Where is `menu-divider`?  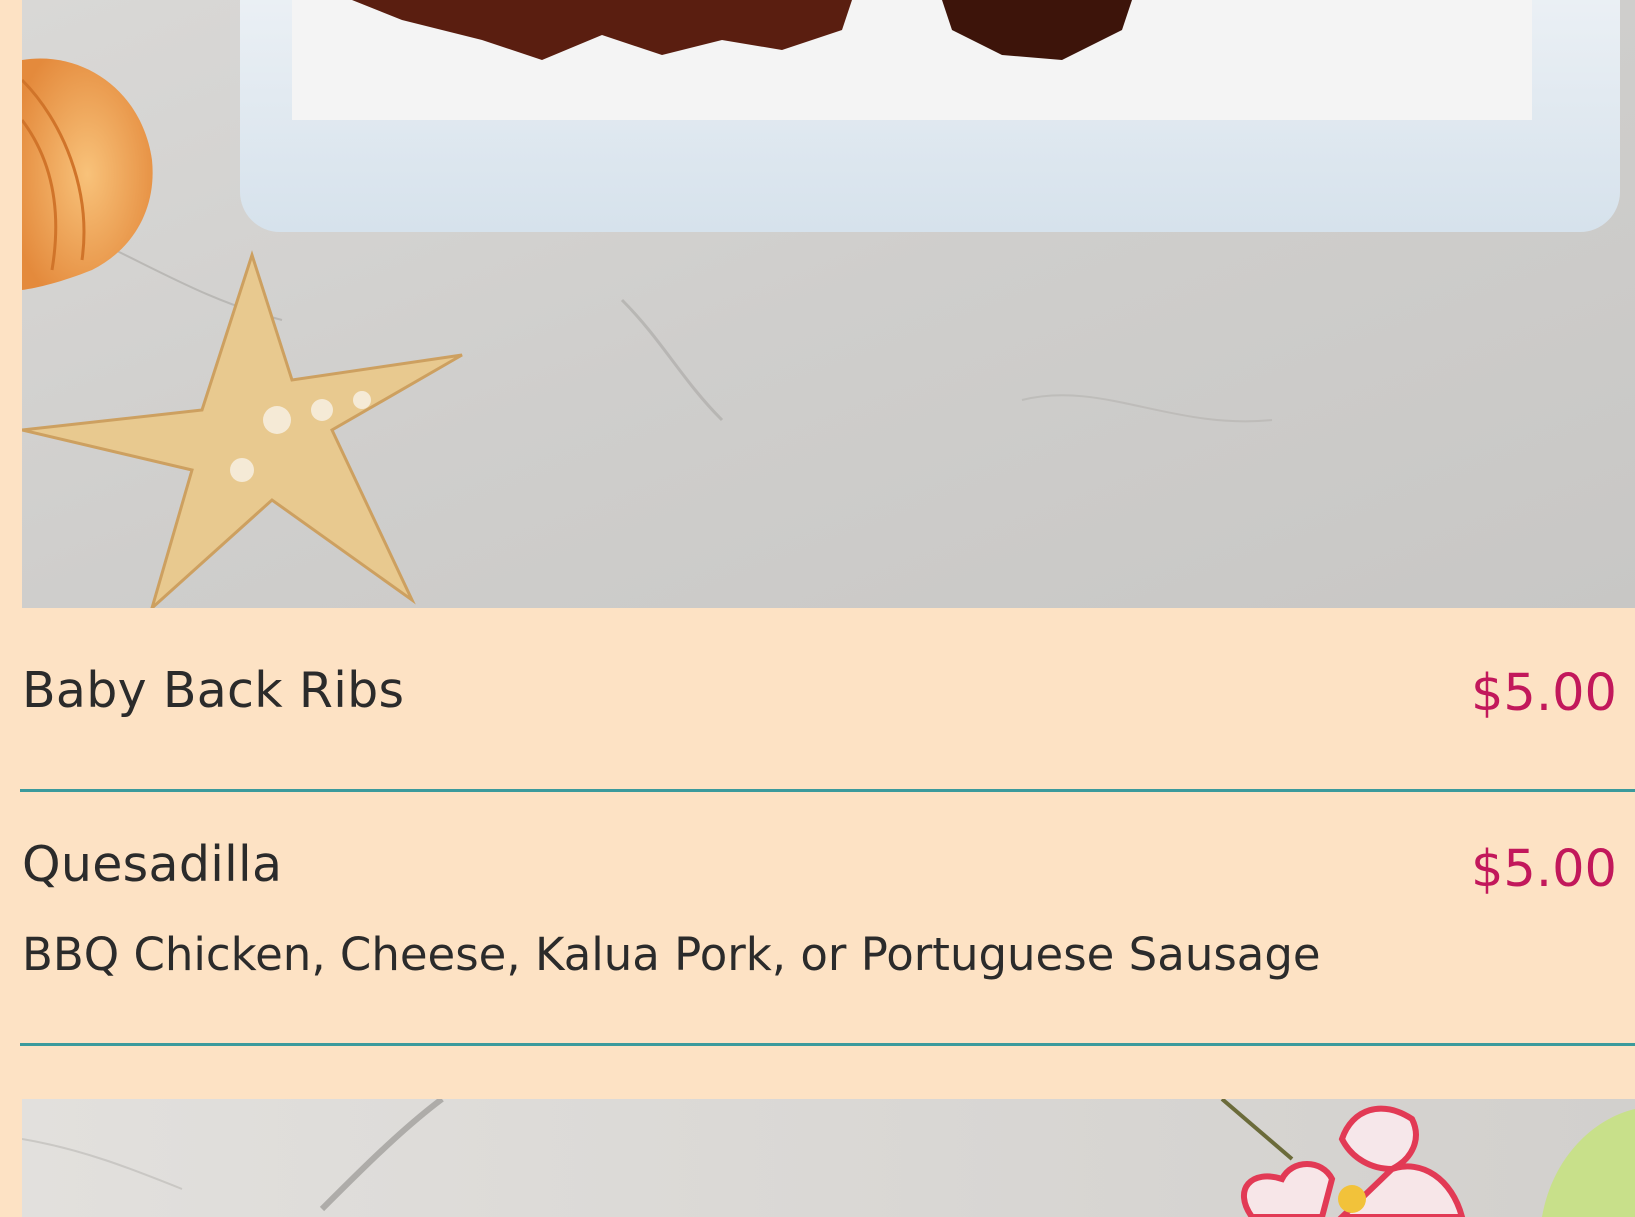
menu-divider is located at coordinates (827, 1044).